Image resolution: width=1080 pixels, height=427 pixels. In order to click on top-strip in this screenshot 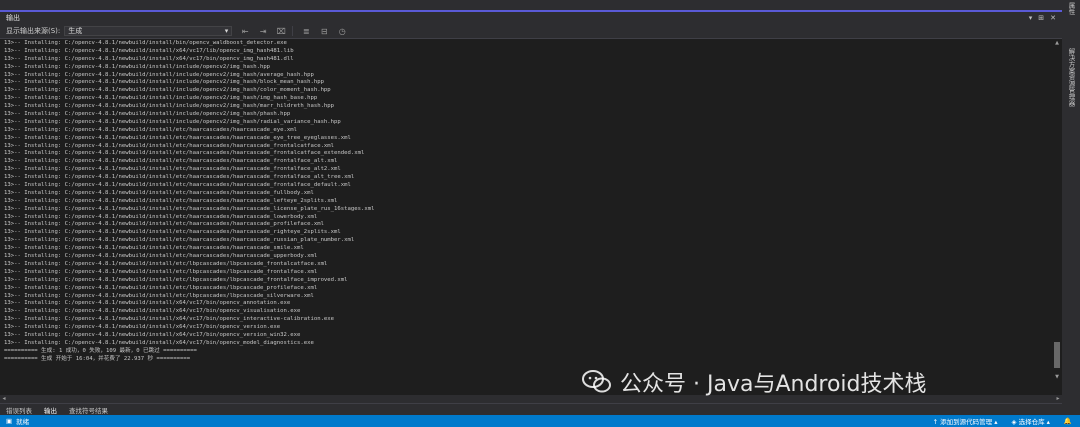, I will do `click(531, 5)`.